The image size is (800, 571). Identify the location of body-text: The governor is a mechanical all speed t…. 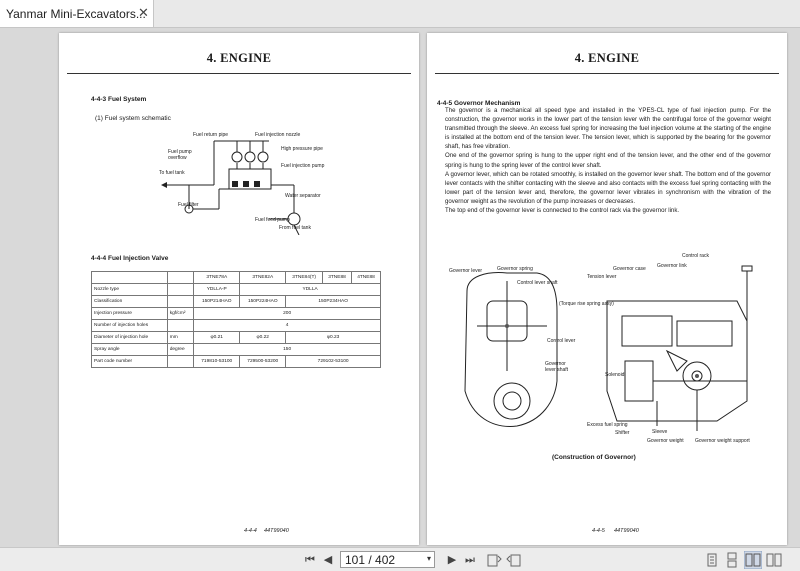
(608, 160).